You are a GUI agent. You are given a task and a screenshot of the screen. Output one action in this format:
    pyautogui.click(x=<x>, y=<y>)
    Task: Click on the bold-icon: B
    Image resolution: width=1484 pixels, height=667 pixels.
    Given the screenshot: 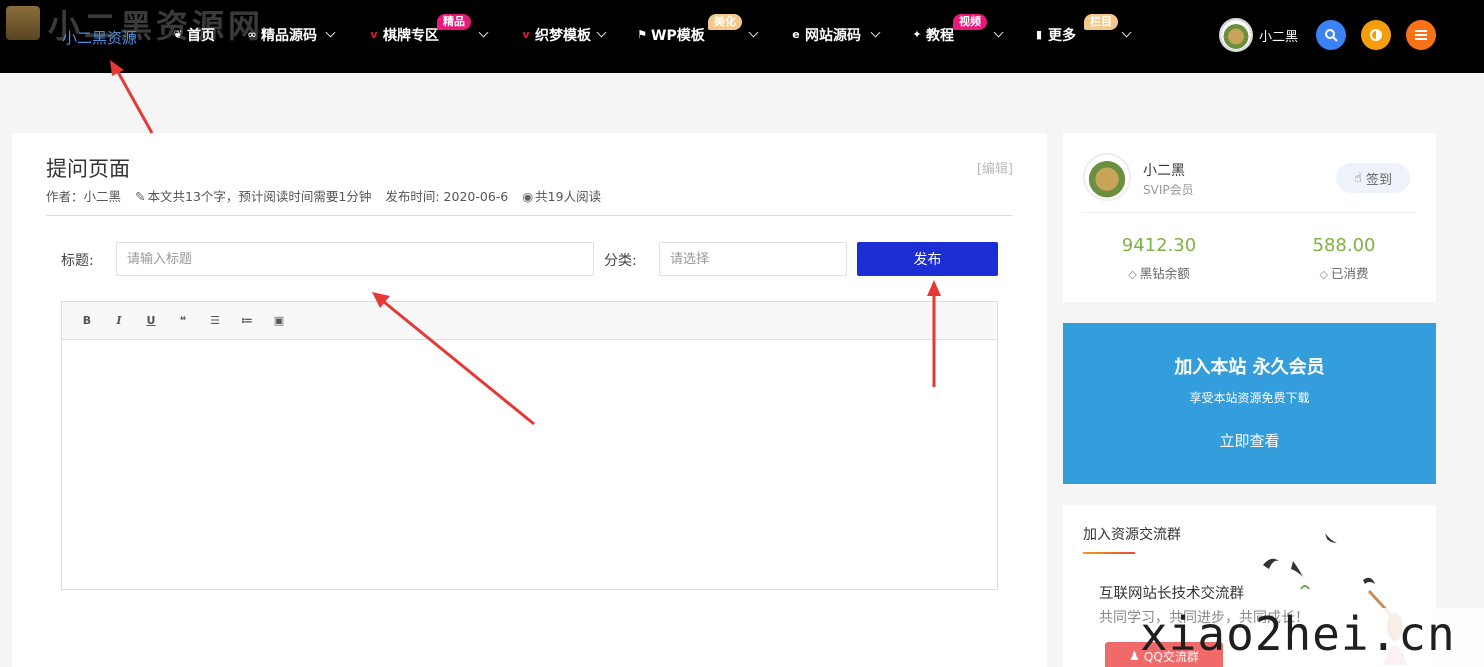 What is the action you would take?
    pyautogui.click(x=87, y=321)
    